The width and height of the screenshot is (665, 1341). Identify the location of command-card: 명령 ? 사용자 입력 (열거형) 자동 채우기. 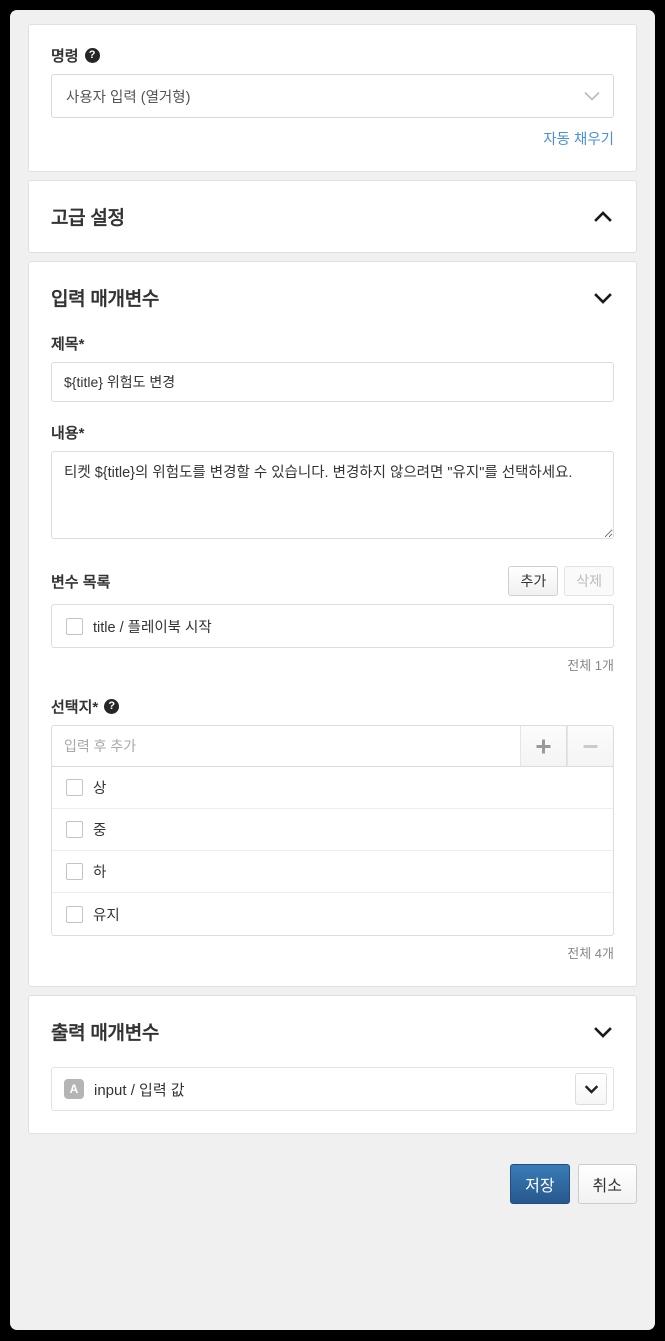
(332, 98).